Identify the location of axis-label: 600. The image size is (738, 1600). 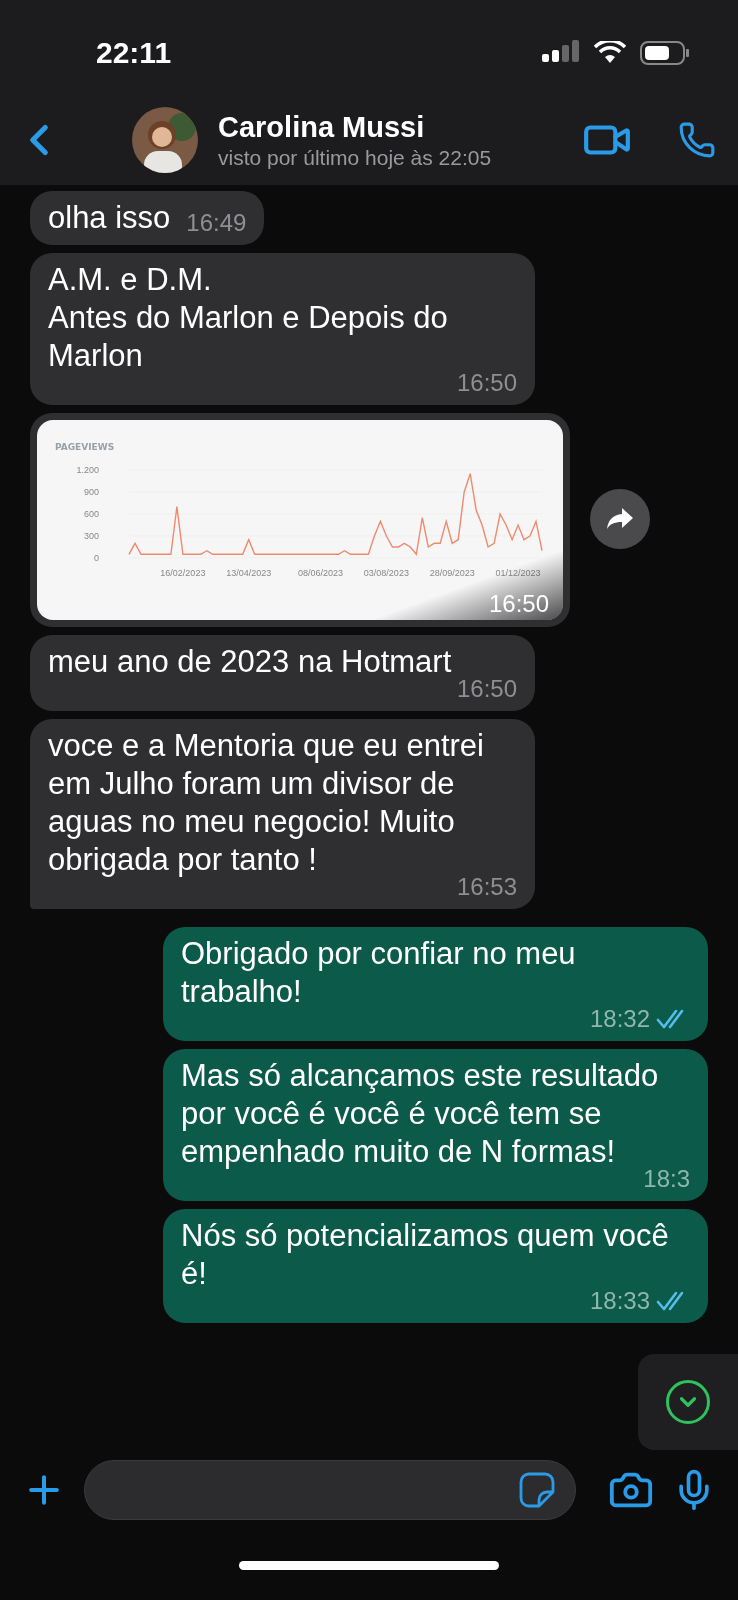
(91, 514).